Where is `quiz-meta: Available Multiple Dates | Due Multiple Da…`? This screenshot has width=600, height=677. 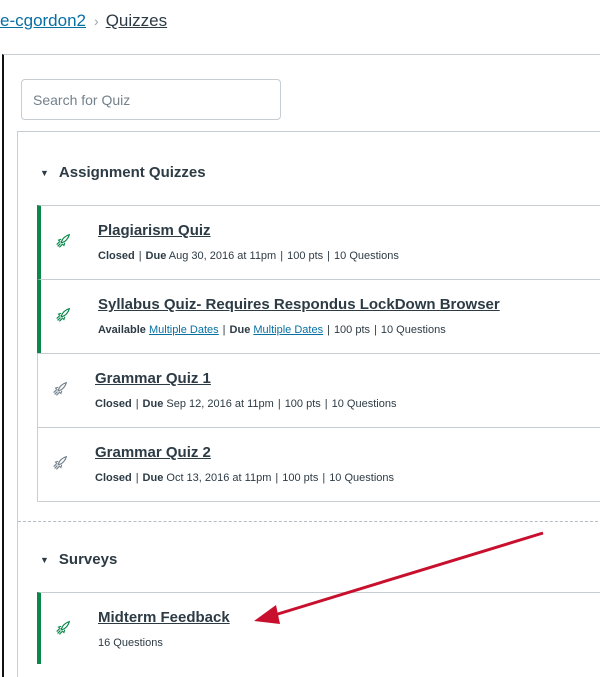 quiz-meta: Available Multiple Dates | Due Multiple Da… is located at coordinates (272, 330).